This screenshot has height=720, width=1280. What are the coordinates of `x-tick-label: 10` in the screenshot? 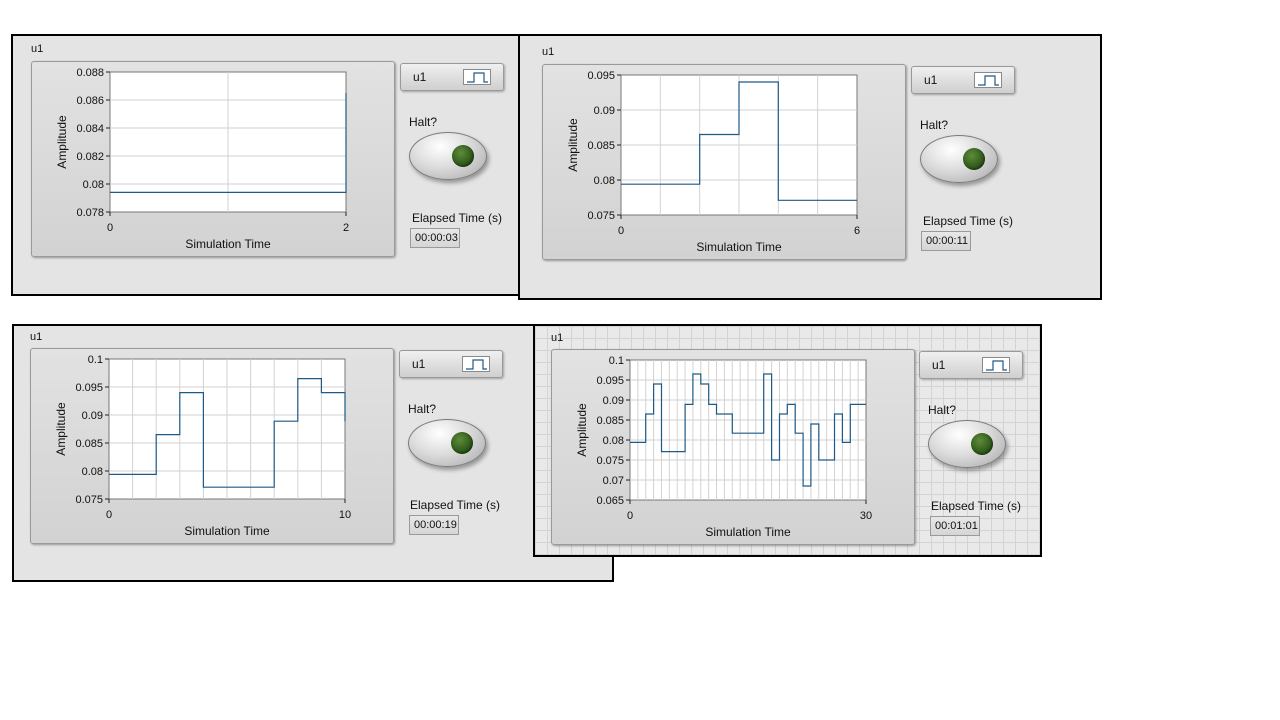 It's located at (345, 515).